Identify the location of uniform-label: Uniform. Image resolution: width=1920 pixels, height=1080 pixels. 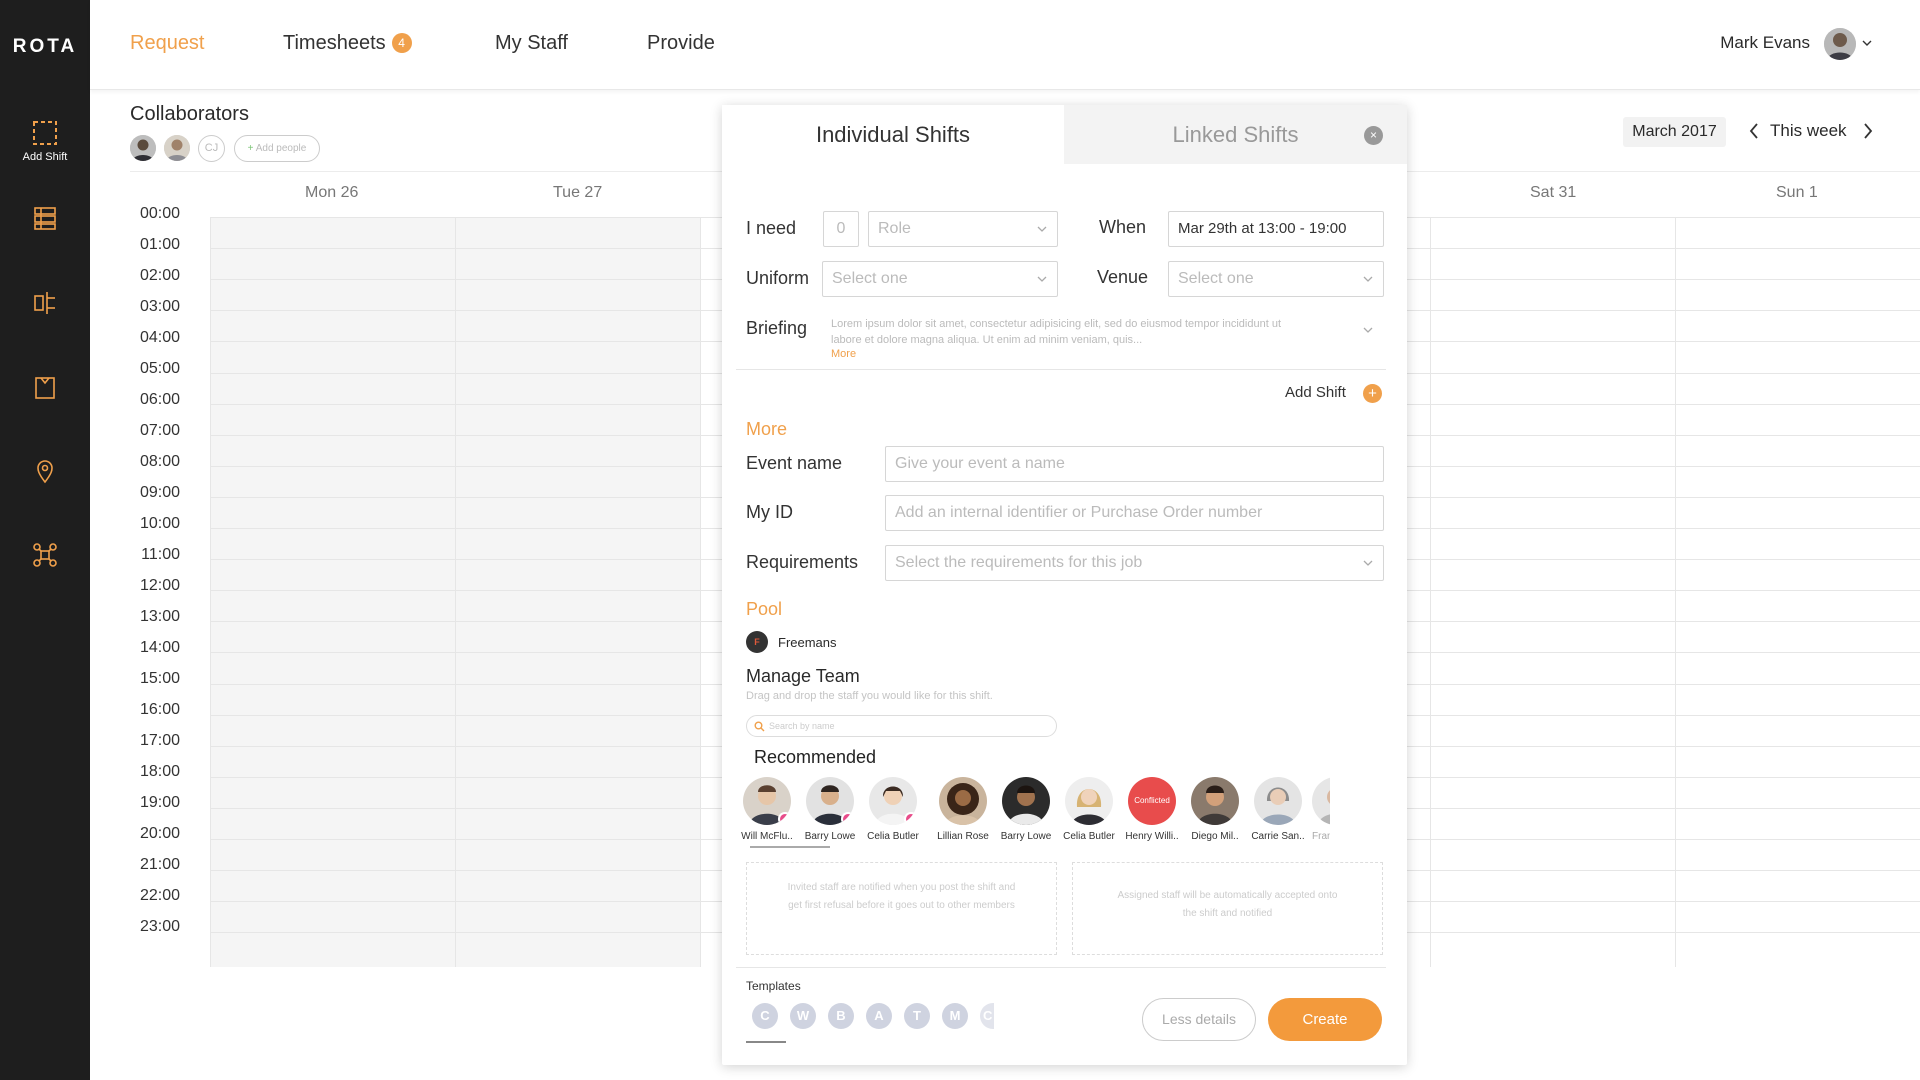
(778, 278).